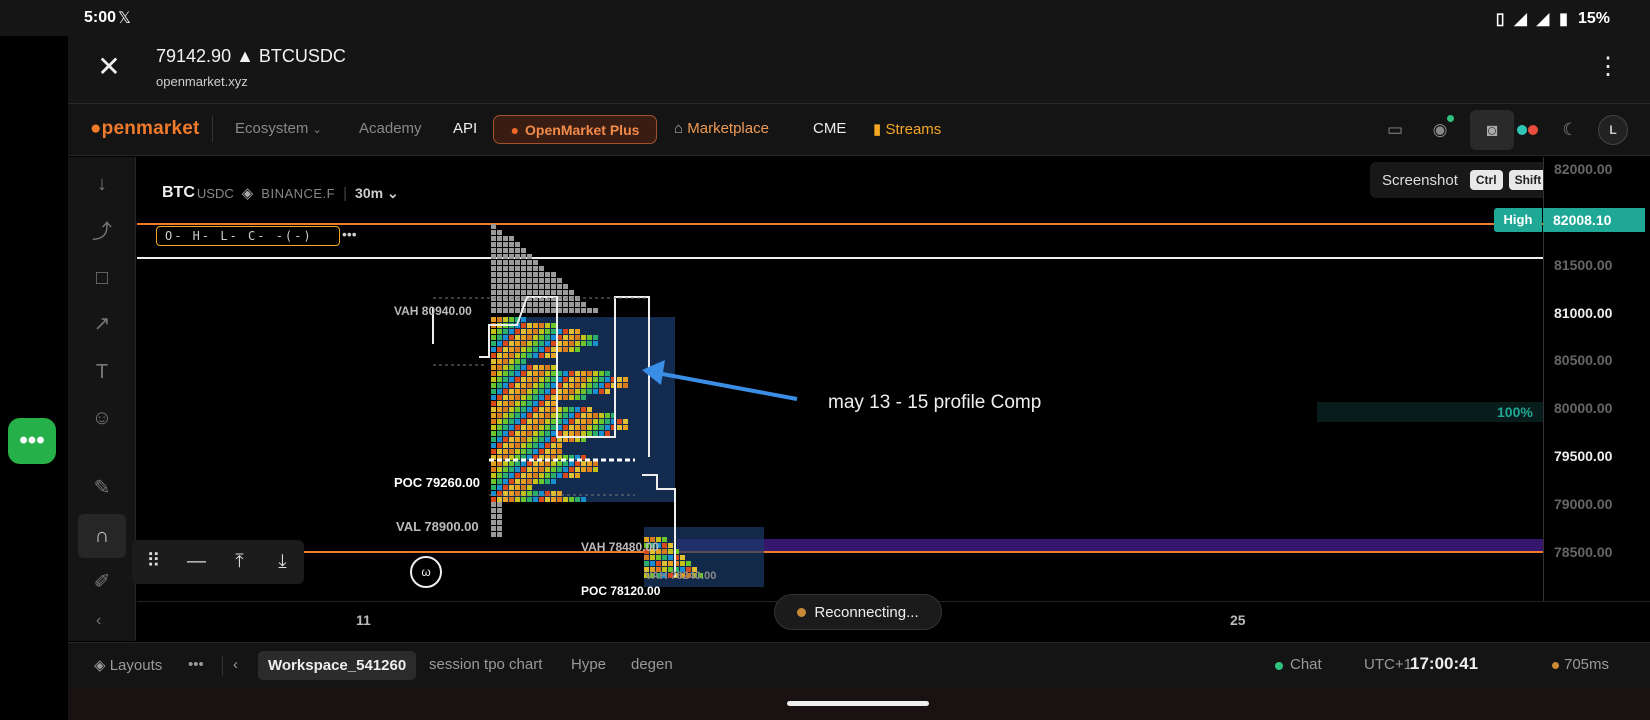  Describe the element at coordinates (1492, 130) in the screenshot. I see `camera-icon: ◙` at that location.